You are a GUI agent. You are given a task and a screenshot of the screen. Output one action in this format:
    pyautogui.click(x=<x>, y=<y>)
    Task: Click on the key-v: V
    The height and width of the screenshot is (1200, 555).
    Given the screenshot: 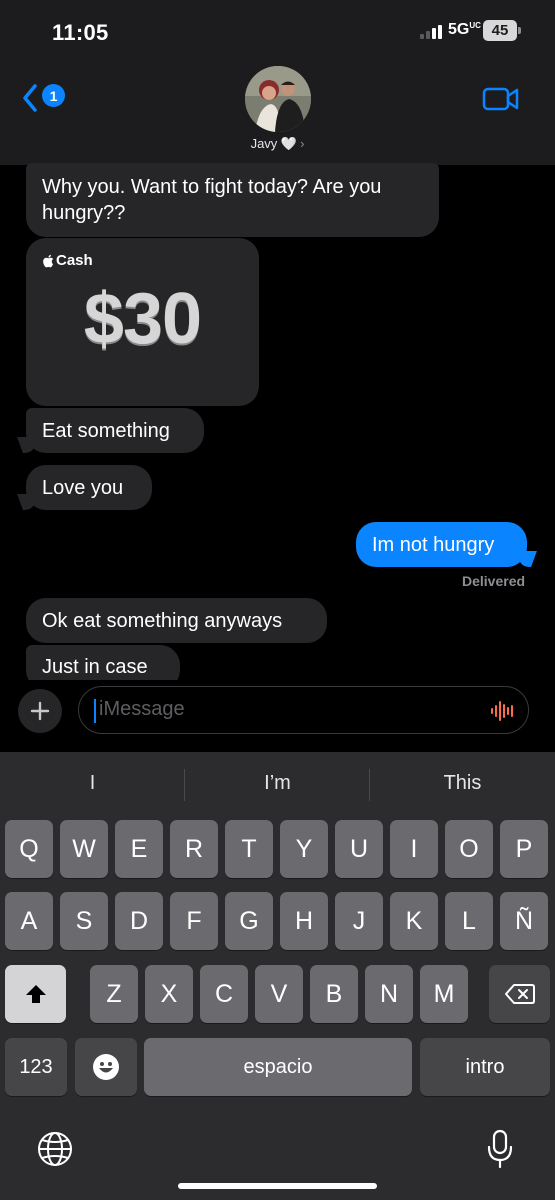 What is the action you would take?
    pyautogui.click(x=279, y=994)
    